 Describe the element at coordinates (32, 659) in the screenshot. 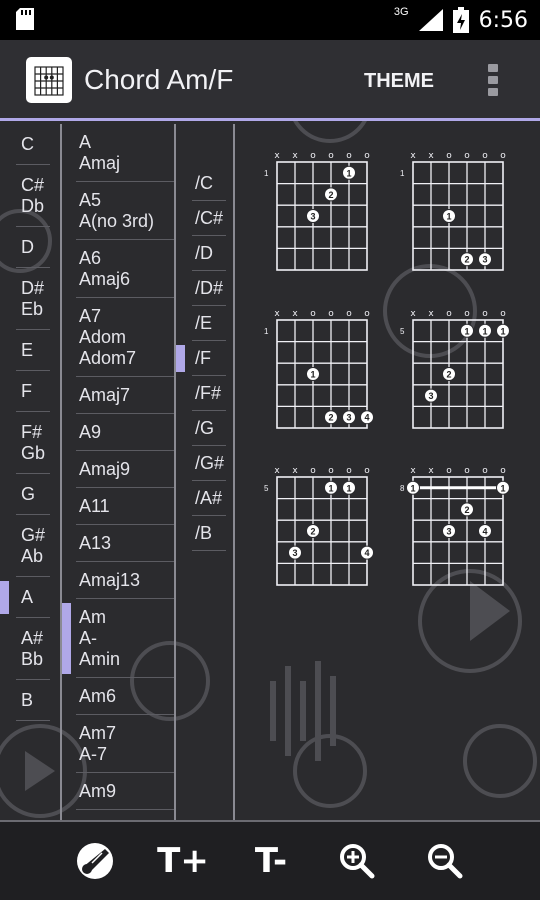

I see `list-item-label: Bb` at that location.